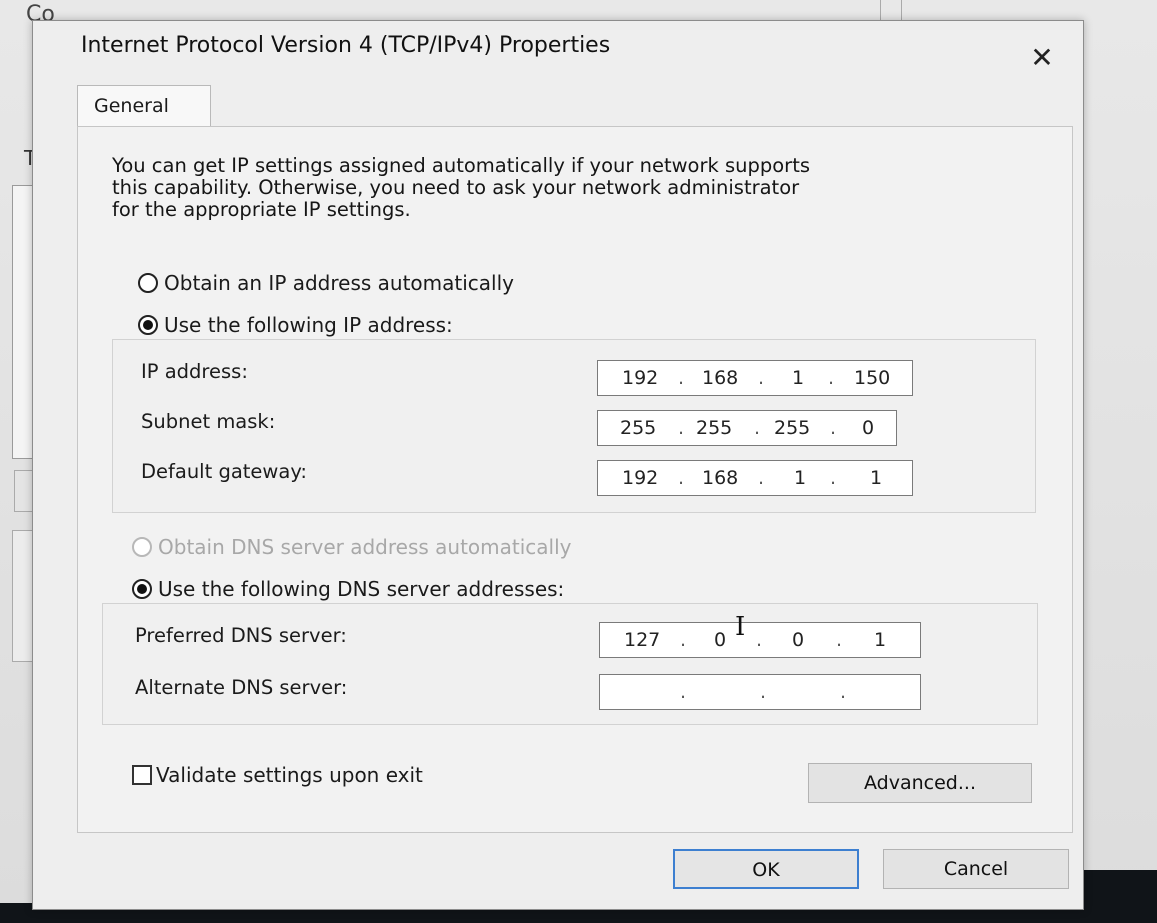  I want to click on ok-button: OK, so click(766, 869).